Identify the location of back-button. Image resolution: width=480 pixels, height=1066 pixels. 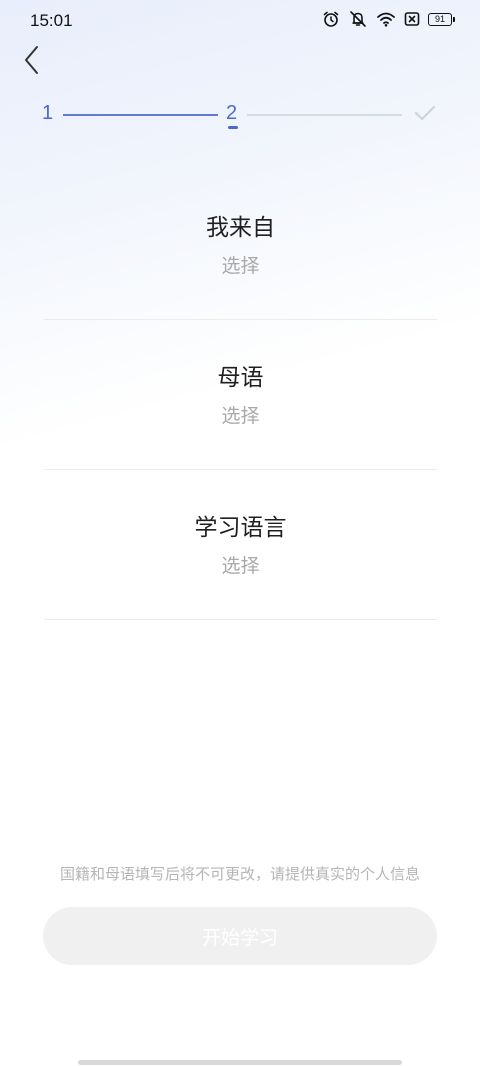
(32, 62).